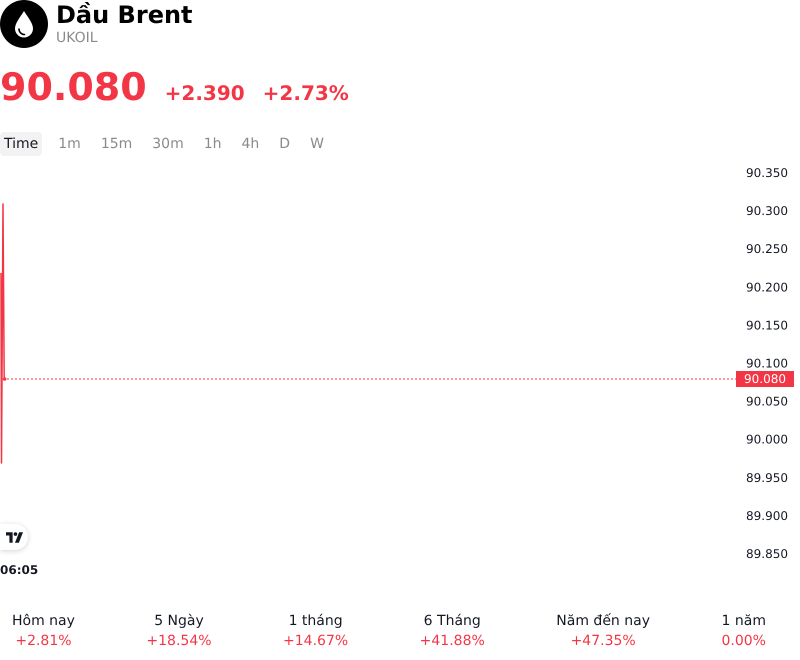 The width and height of the screenshot is (800, 660). Describe the element at coordinates (767, 477) in the screenshot. I see `price-axis-label: 89.950` at that location.